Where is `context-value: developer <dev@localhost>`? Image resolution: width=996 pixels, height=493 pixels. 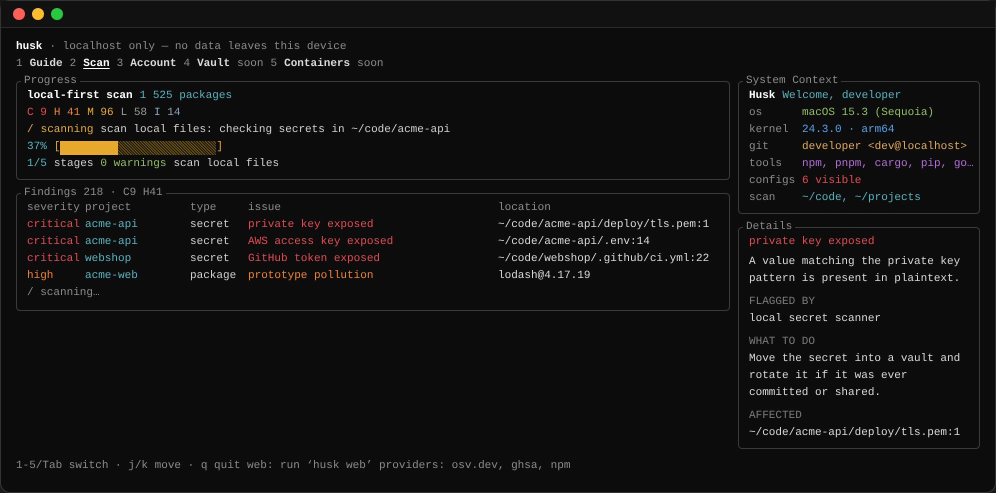 context-value: developer <dev@localhost> is located at coordinates (885, 147).